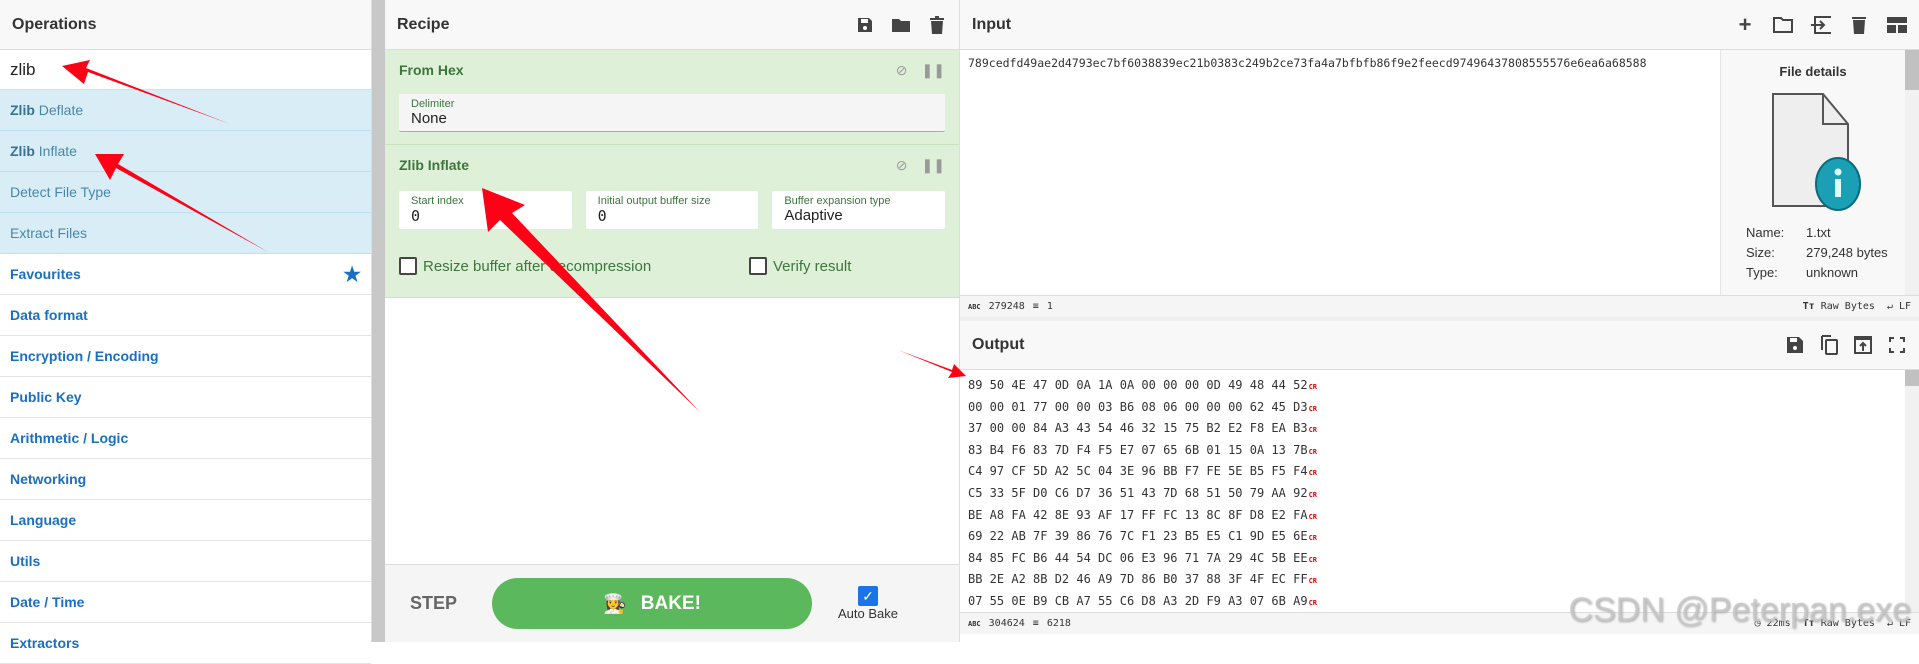  Describe the element at coordinates (672, 113) in the screenshot. I see `delimiter-select: Delimiter None` at that location.